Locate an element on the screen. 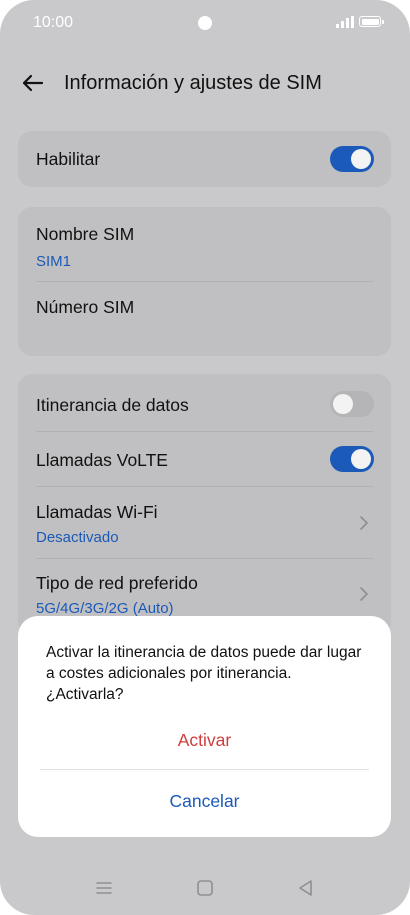 The width and height of the screenshot is (410, 915). app-header: Información y ajustes de SIM is located at coordinates (205, 84).